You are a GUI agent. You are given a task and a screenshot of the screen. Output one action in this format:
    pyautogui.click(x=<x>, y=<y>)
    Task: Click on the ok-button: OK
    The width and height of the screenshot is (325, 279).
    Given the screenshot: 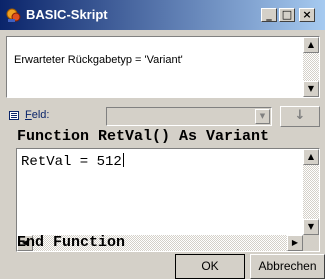 What is the action you would take?
    pyautogui.click(x=210, y=266)
    